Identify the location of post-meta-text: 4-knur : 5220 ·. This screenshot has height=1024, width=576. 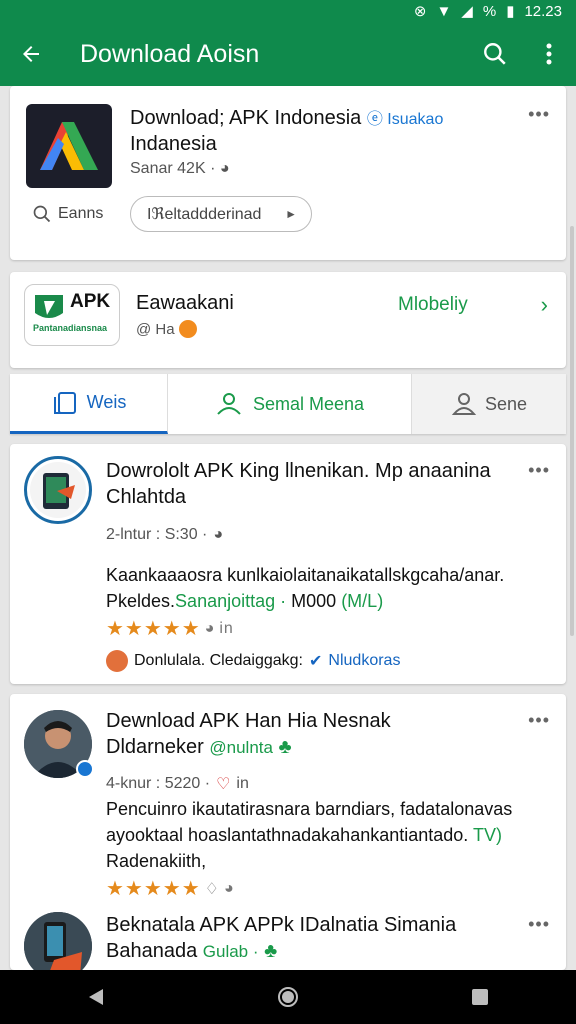
(158, 783).